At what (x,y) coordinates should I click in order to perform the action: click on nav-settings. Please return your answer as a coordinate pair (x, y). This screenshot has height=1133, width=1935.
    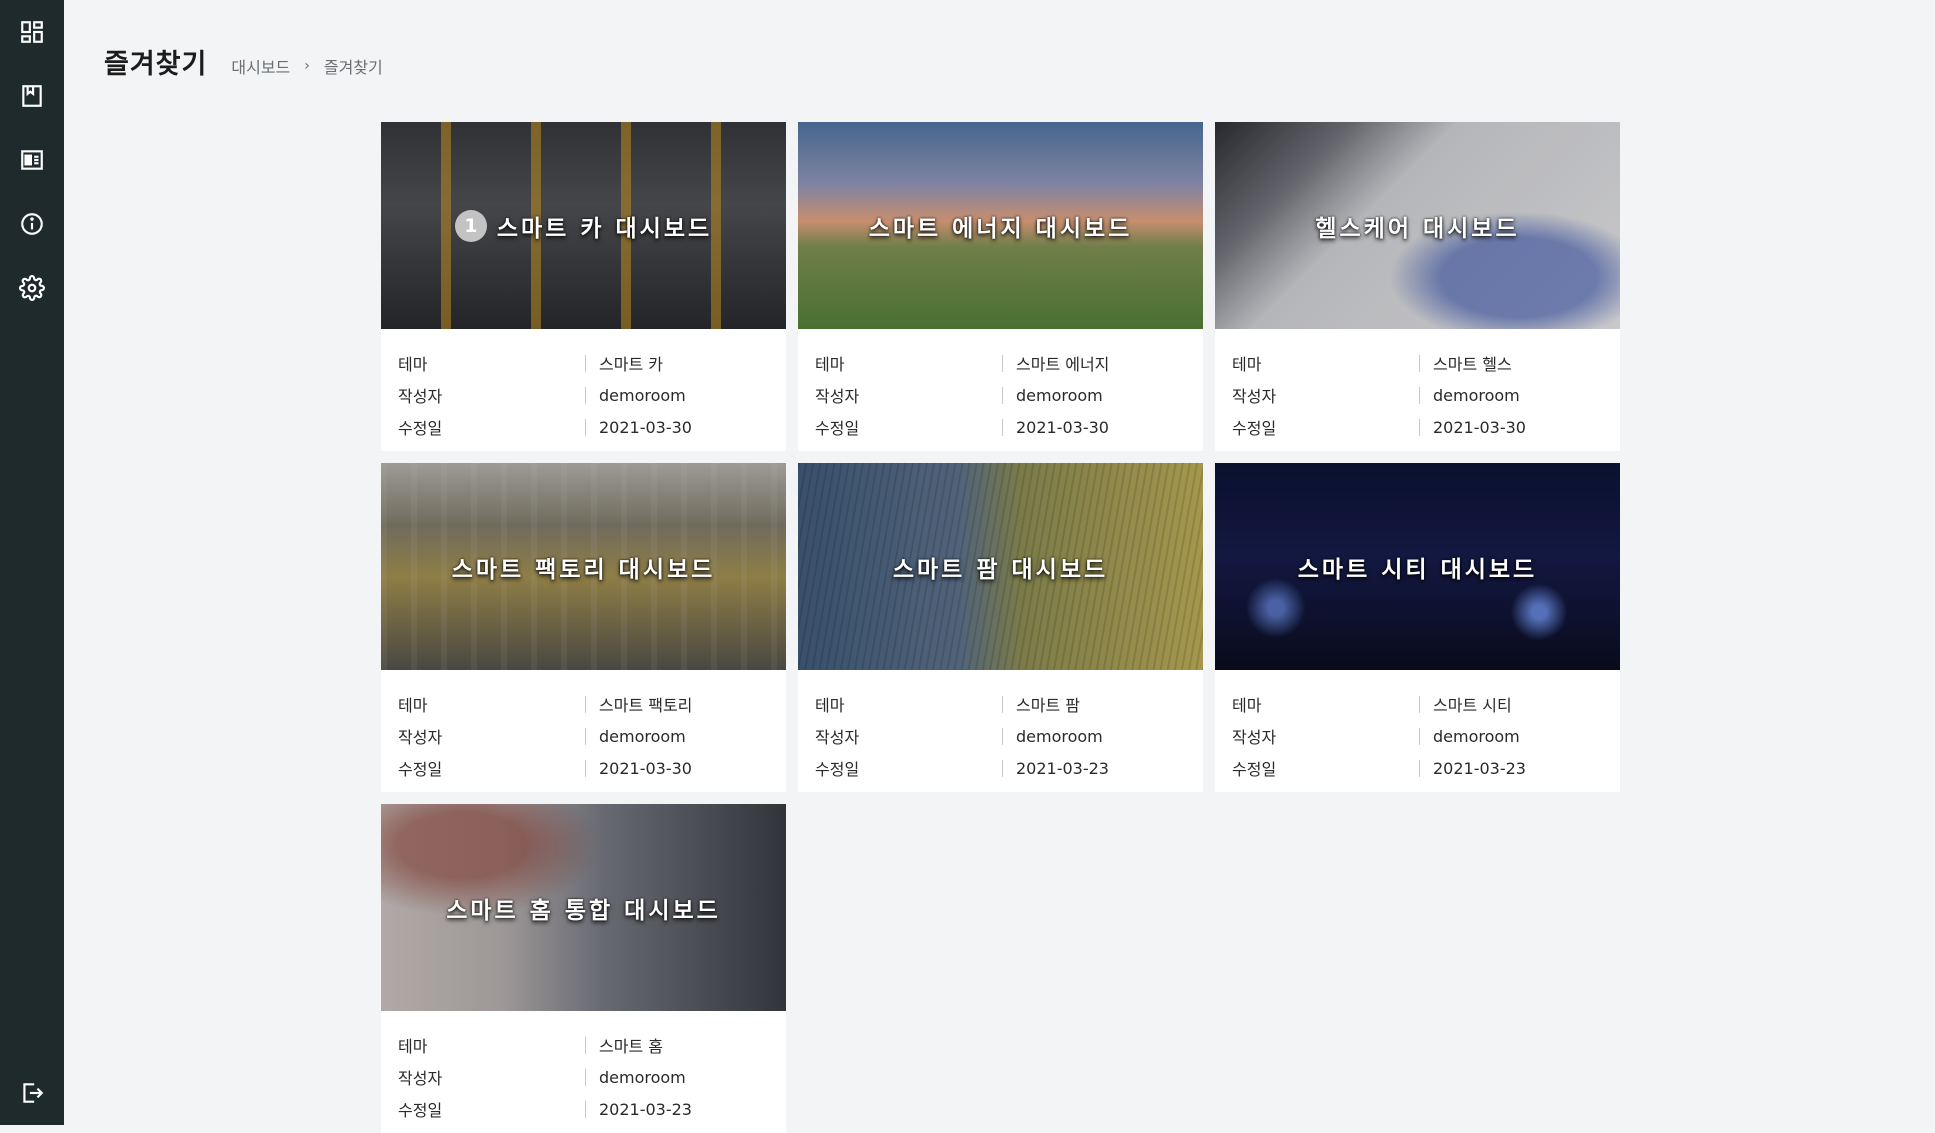
    Looking at the image, I should click on (32, 288).